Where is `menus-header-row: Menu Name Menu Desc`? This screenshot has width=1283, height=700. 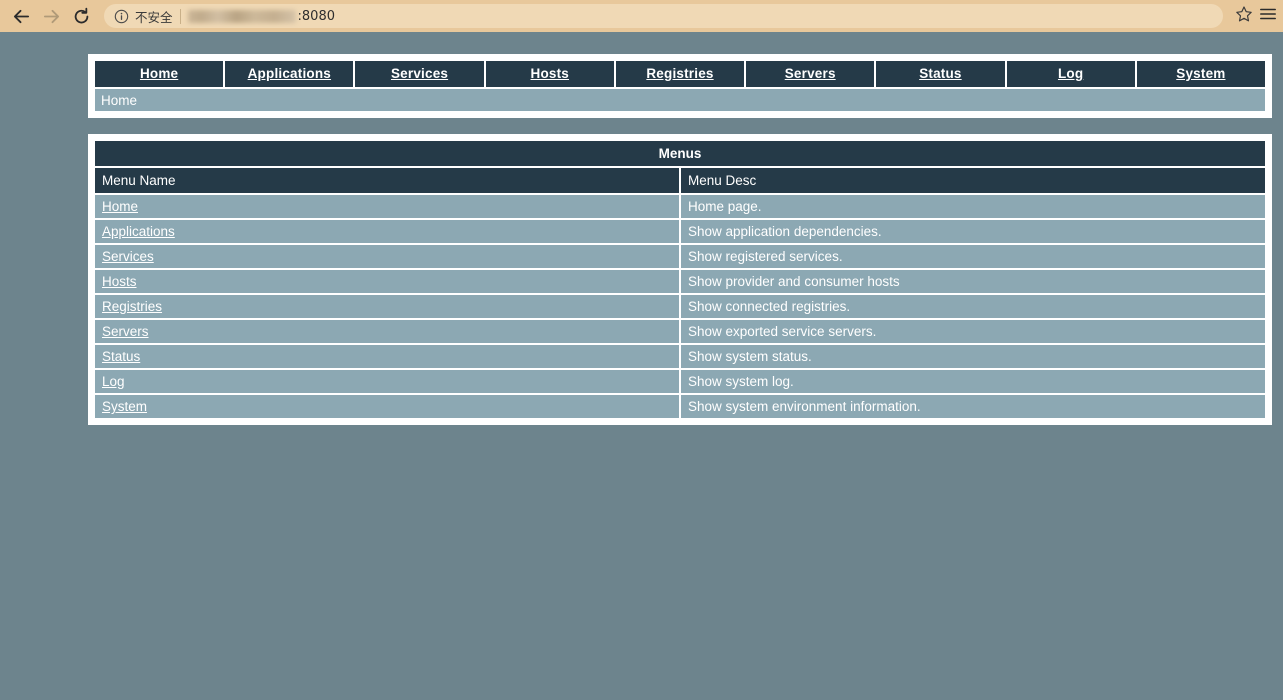
menus-header-row: Menu Name Menu Desc is located at coordinates (680, 180).